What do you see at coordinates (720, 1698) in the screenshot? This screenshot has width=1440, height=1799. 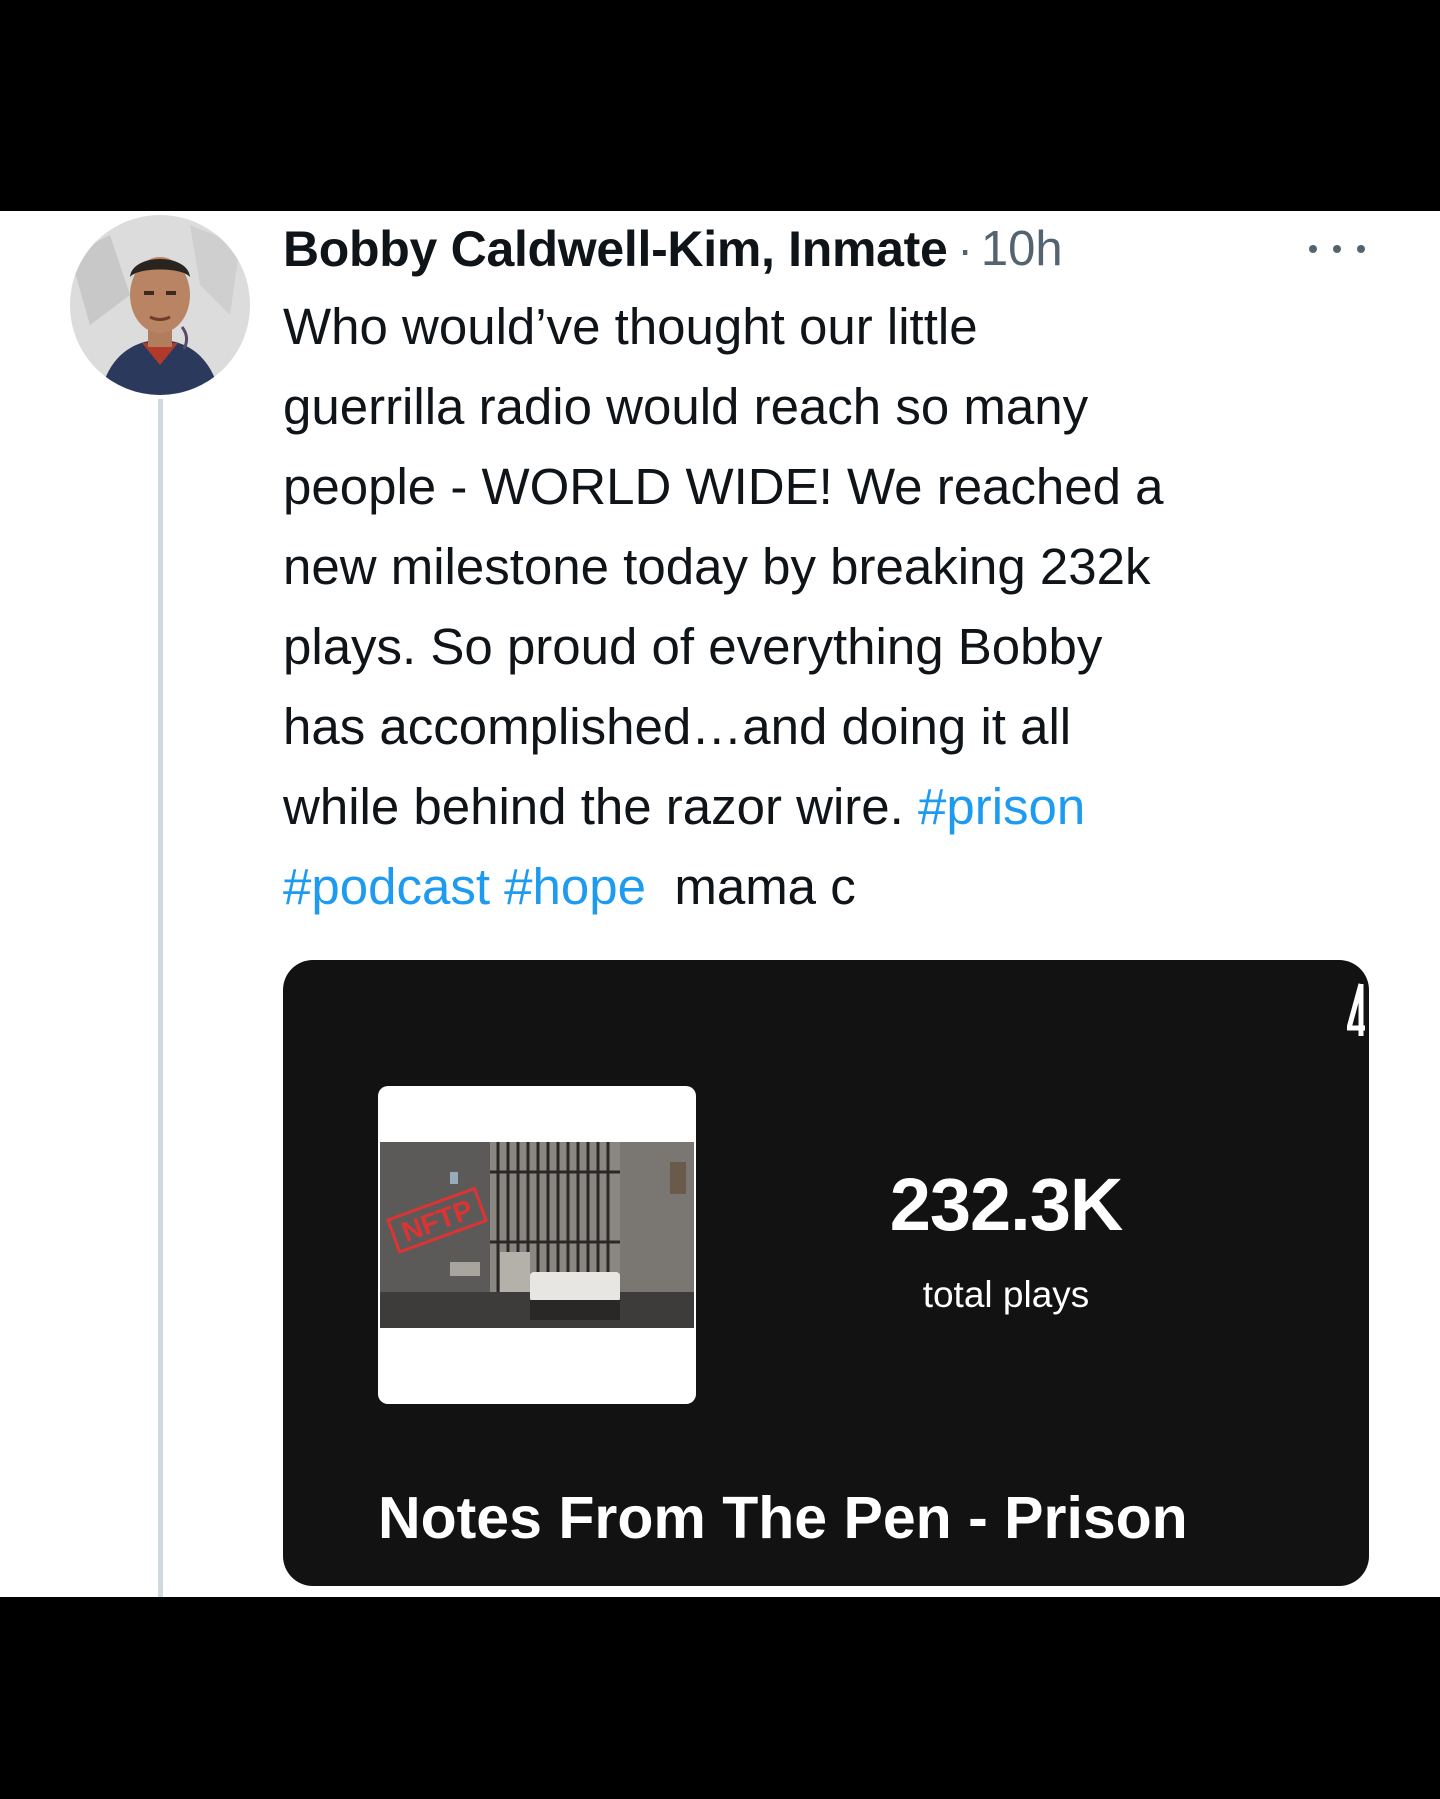 I see `bottom-black-bar` at bounding box center [720, 1698].